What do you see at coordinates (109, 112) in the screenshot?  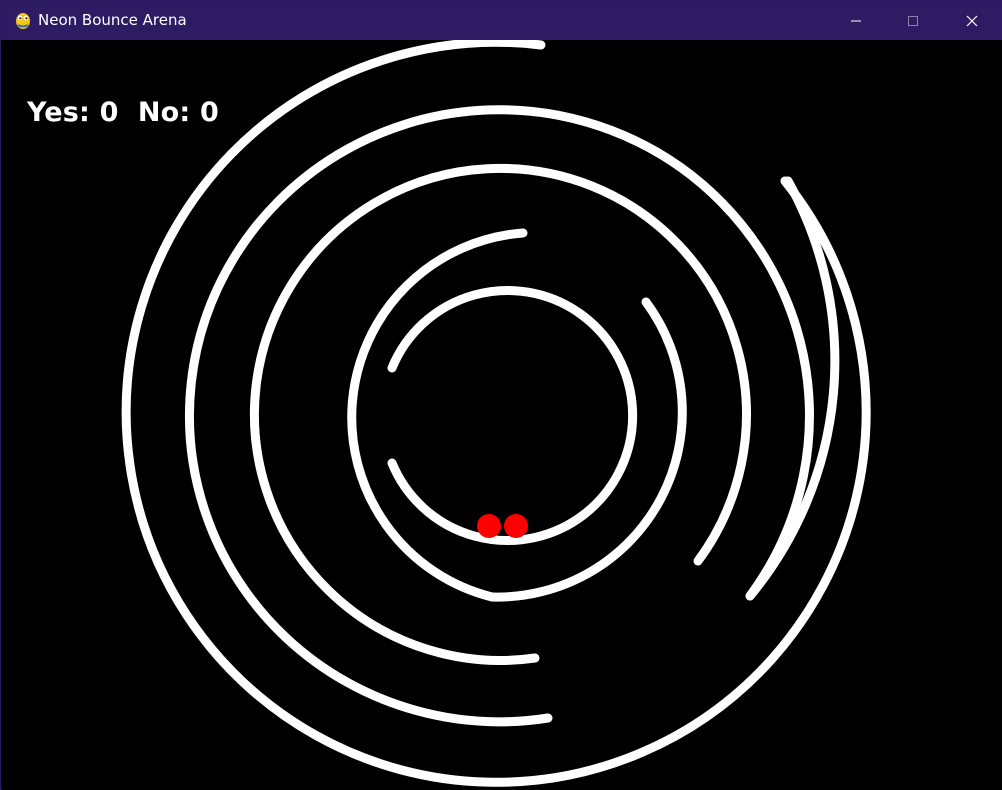 I see `yes-count: 0` at bounding box center [109, 112].